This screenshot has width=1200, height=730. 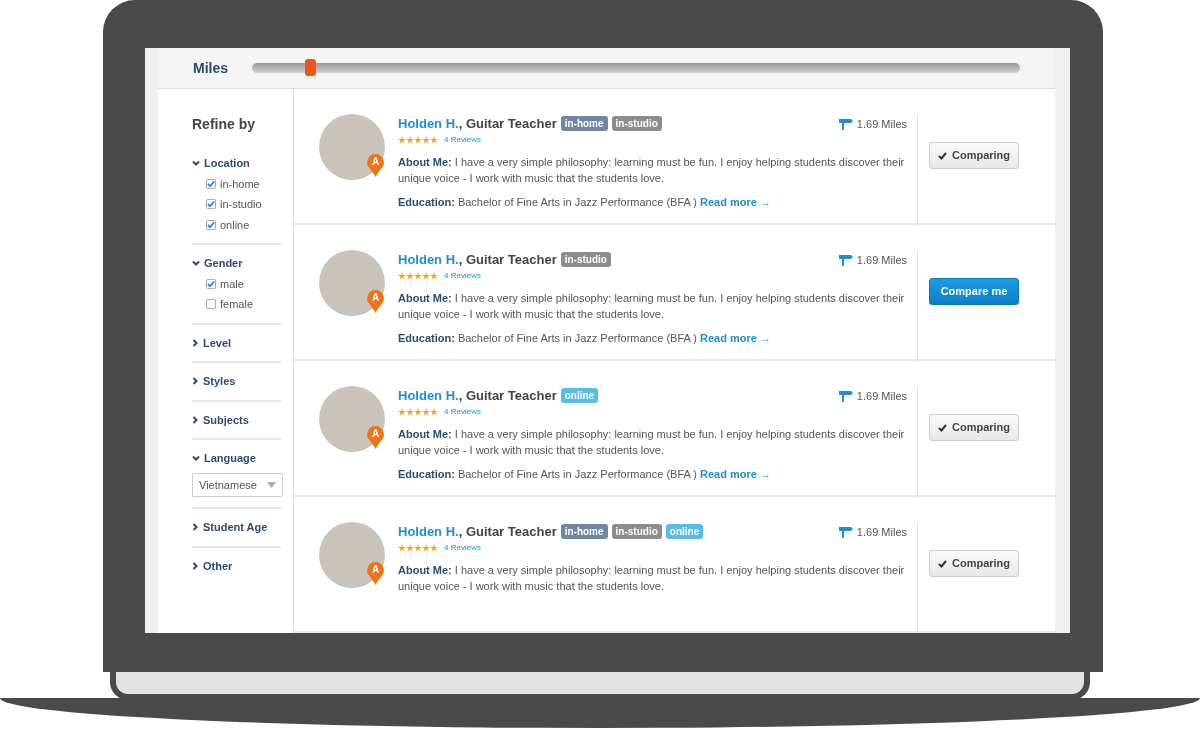 What do you see at coordinates (241, 204) in the screenshot?
I see `option-label: in-studio` at bounding box center [241, 204].